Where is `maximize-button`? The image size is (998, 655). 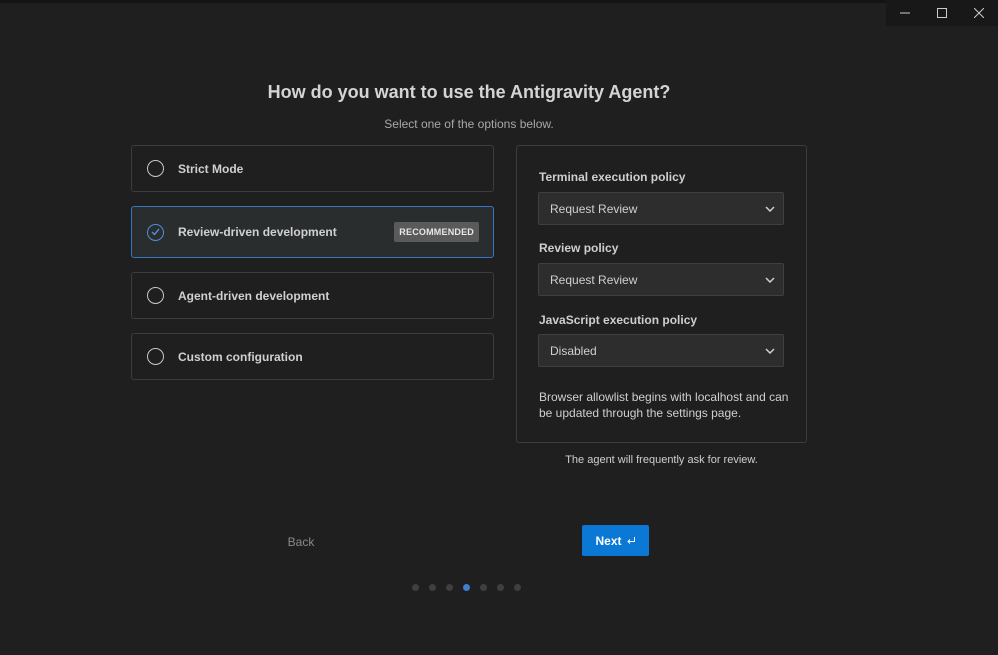
maximize-button is located at coordinates (942, 13).